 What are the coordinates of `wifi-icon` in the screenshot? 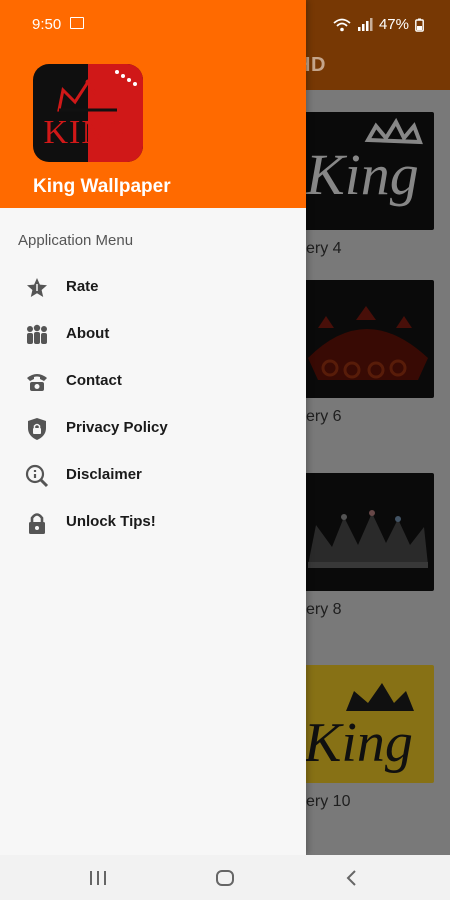 It's located at (342, 24).